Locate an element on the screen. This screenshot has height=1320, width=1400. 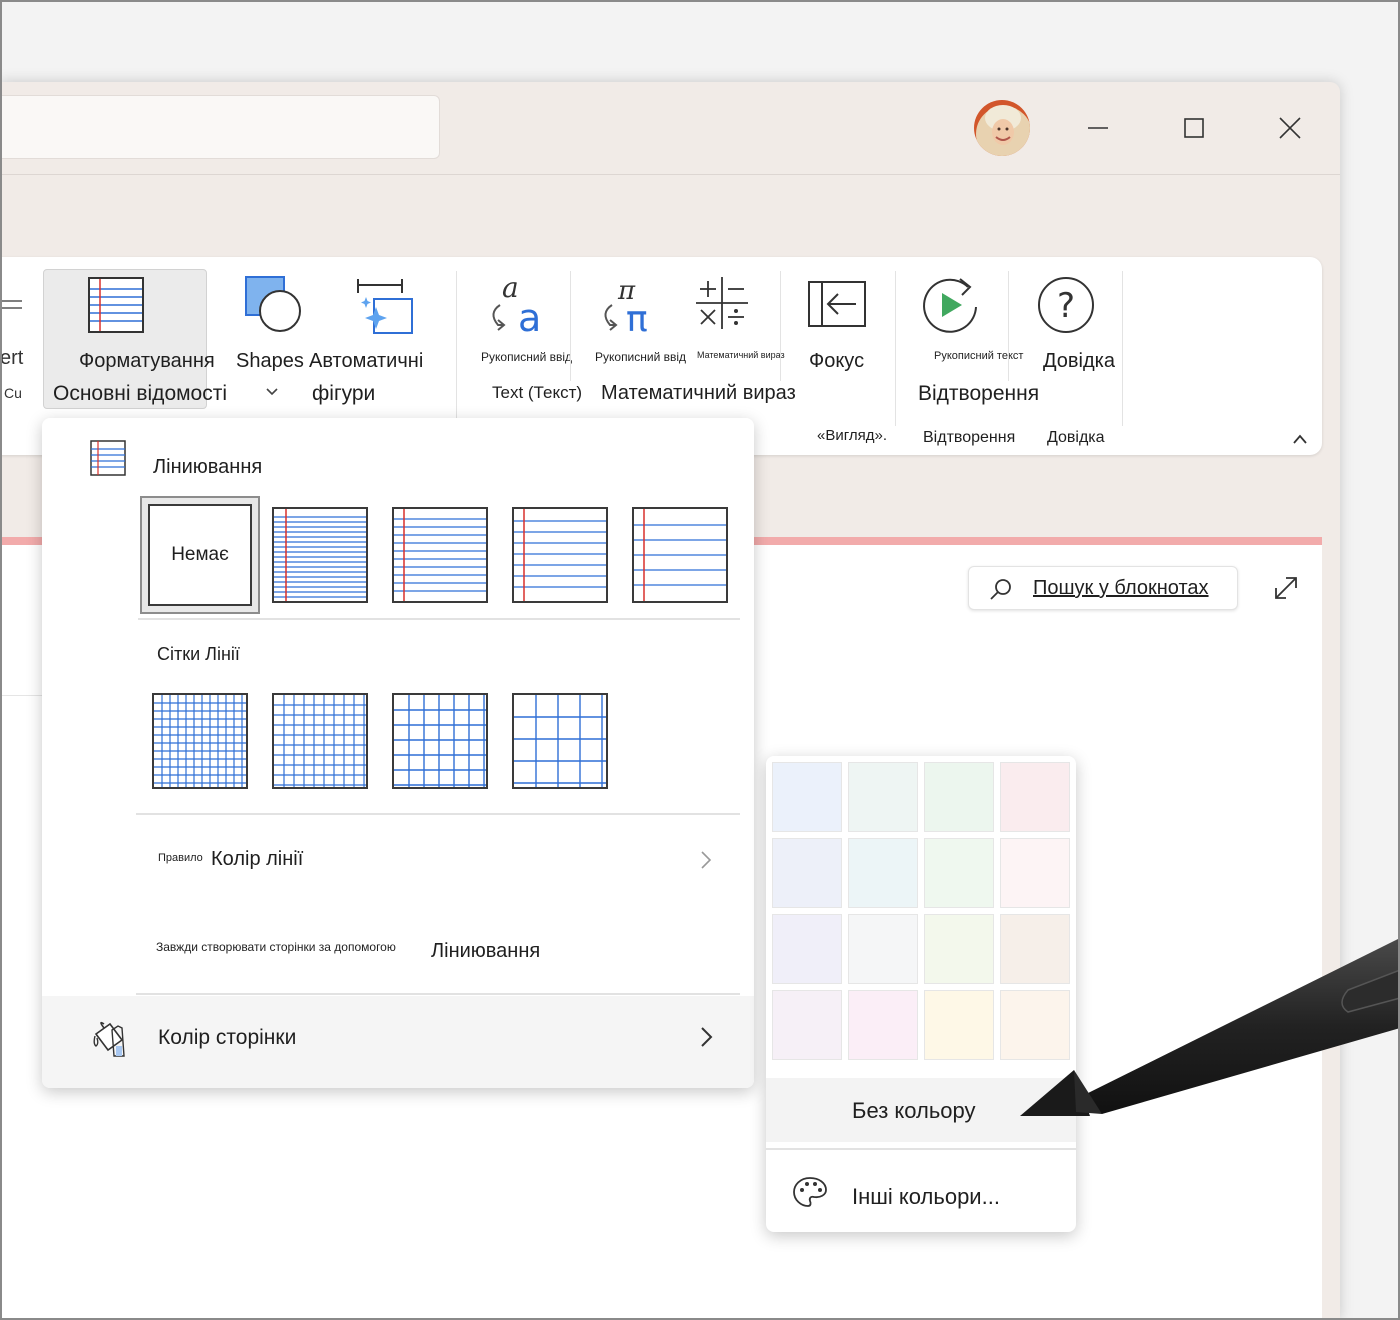
search-icon is located at coordinates (1000, 589).